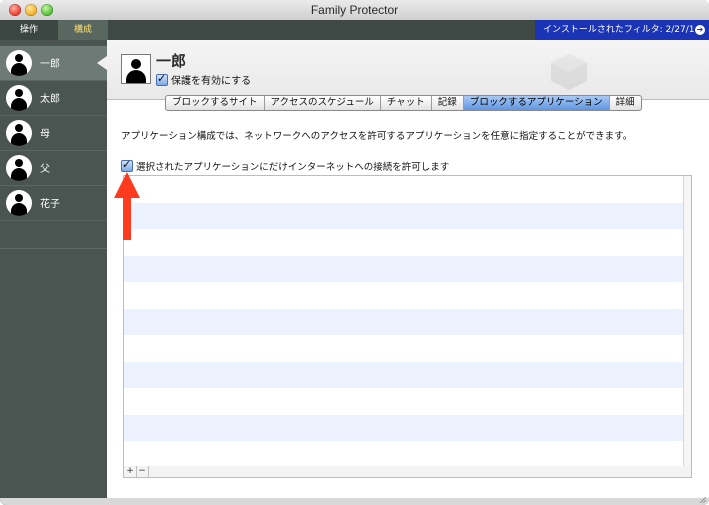 Image resolution: width=709 pixels, height=505 pixels. I want to click on sidebar-profile-ichiro: 一郎, so click(53, 63).